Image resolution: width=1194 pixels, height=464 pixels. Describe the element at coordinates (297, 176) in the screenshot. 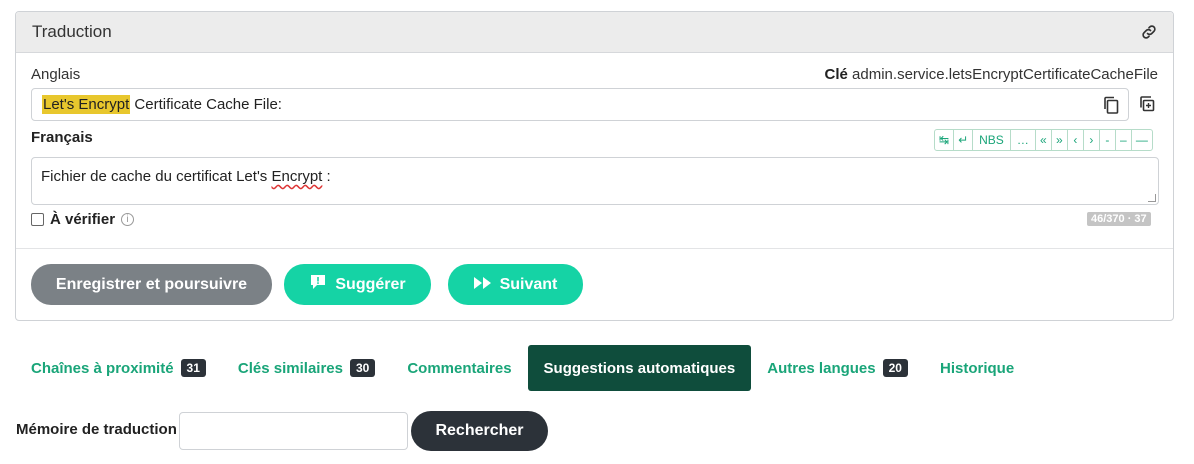

I see `target-text-misspelled: Encrypt` at that location.